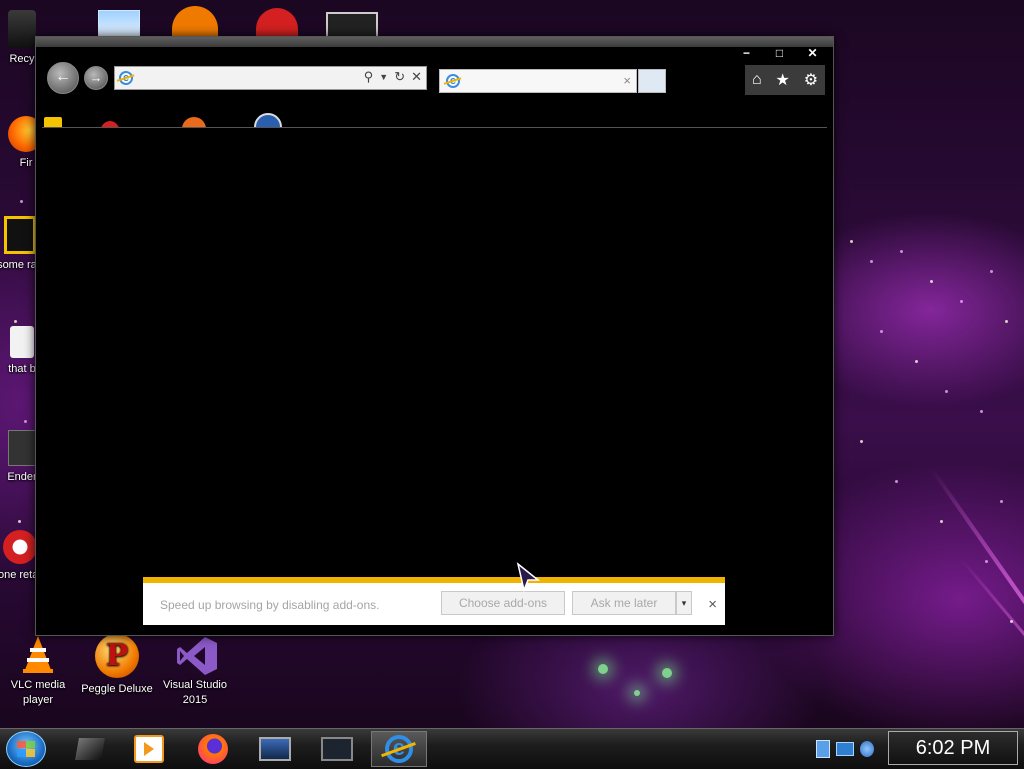 The image size is (1024, 769). Describe the element at coordinates (624, 603) in the screenshot. I see `ask-me-later-button: Ask me later` at that location.